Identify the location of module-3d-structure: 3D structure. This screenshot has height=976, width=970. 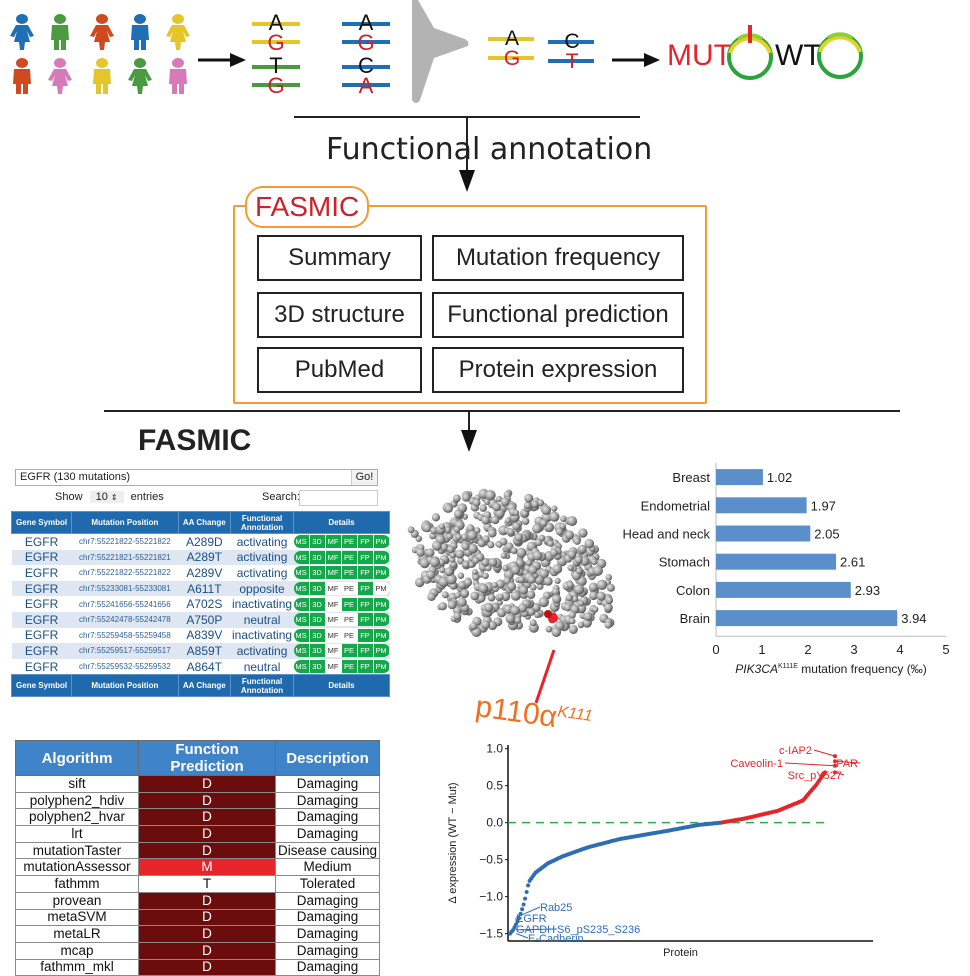
(339, 315).